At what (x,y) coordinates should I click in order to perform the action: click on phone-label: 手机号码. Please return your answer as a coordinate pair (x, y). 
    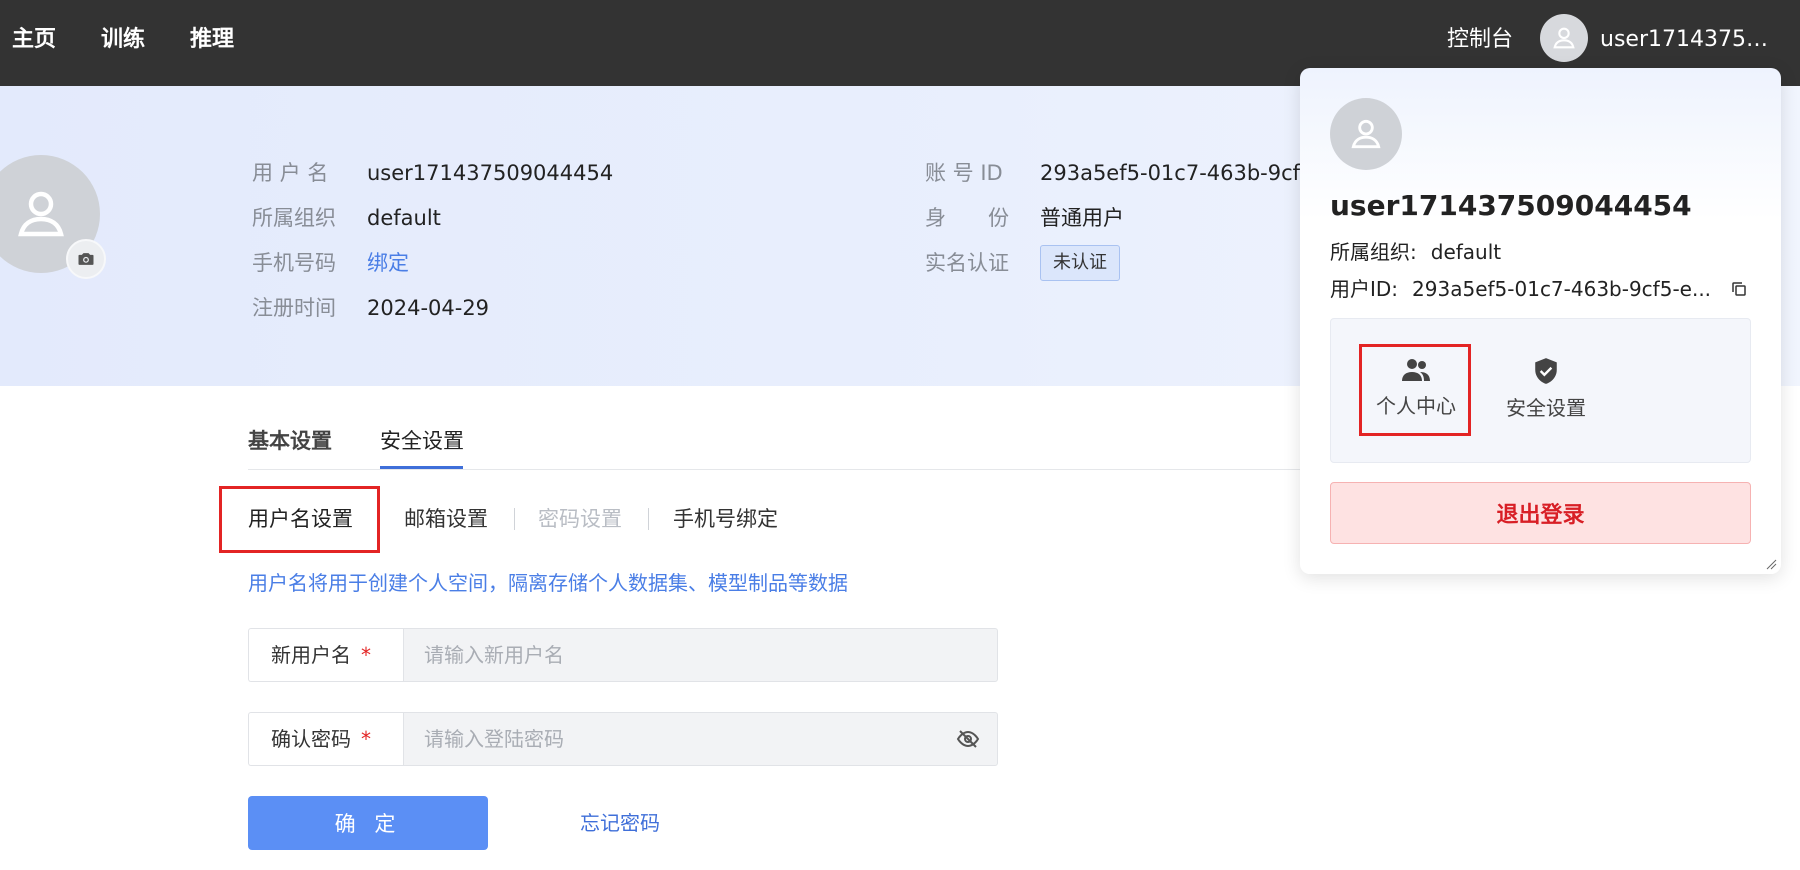
    Looking at the image, I should click on (294, 263).